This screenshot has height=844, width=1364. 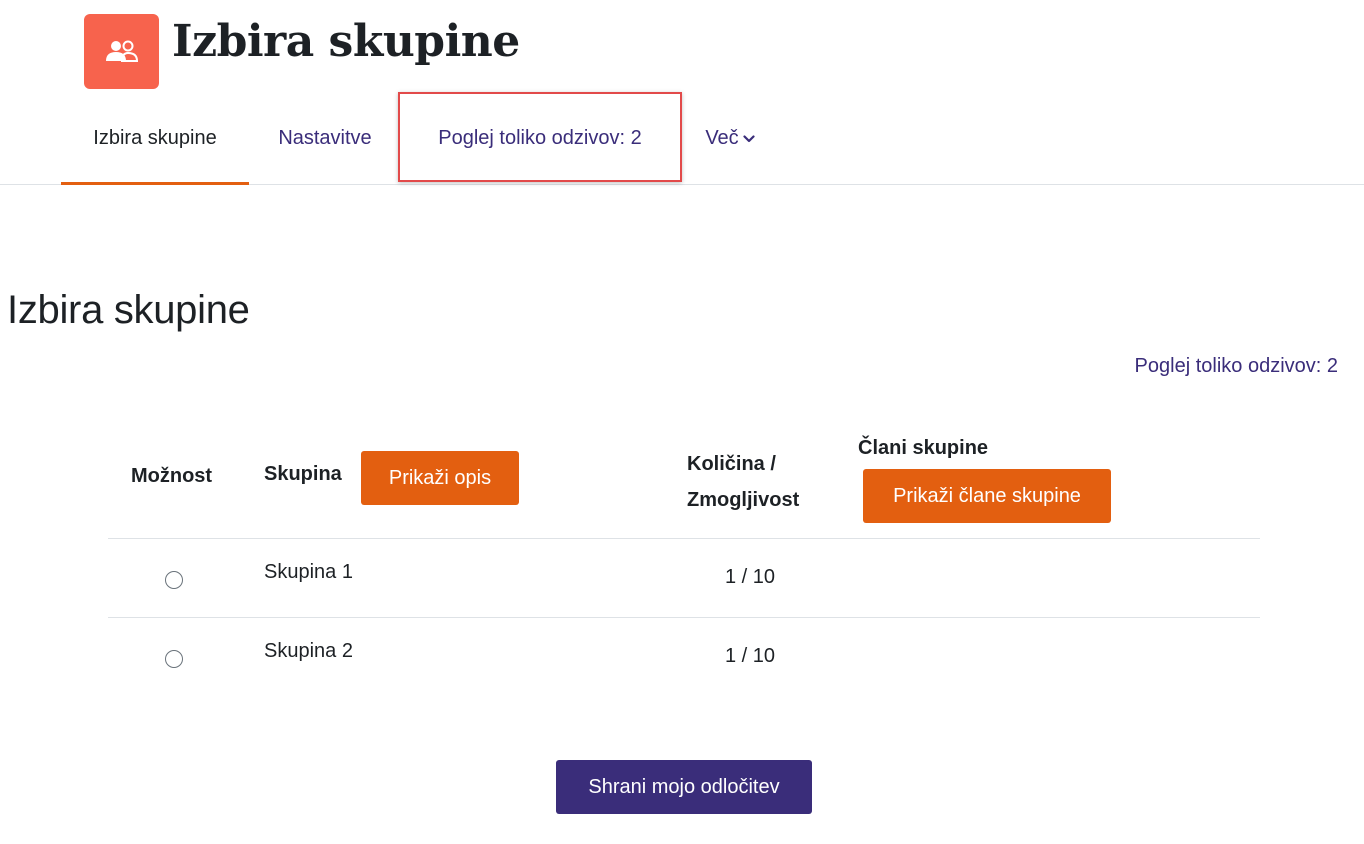 What do you see at coordinates (325, 138) in the screenshot?
I see `tab-settings: Nastavitve` at bounding box center [325, 138].